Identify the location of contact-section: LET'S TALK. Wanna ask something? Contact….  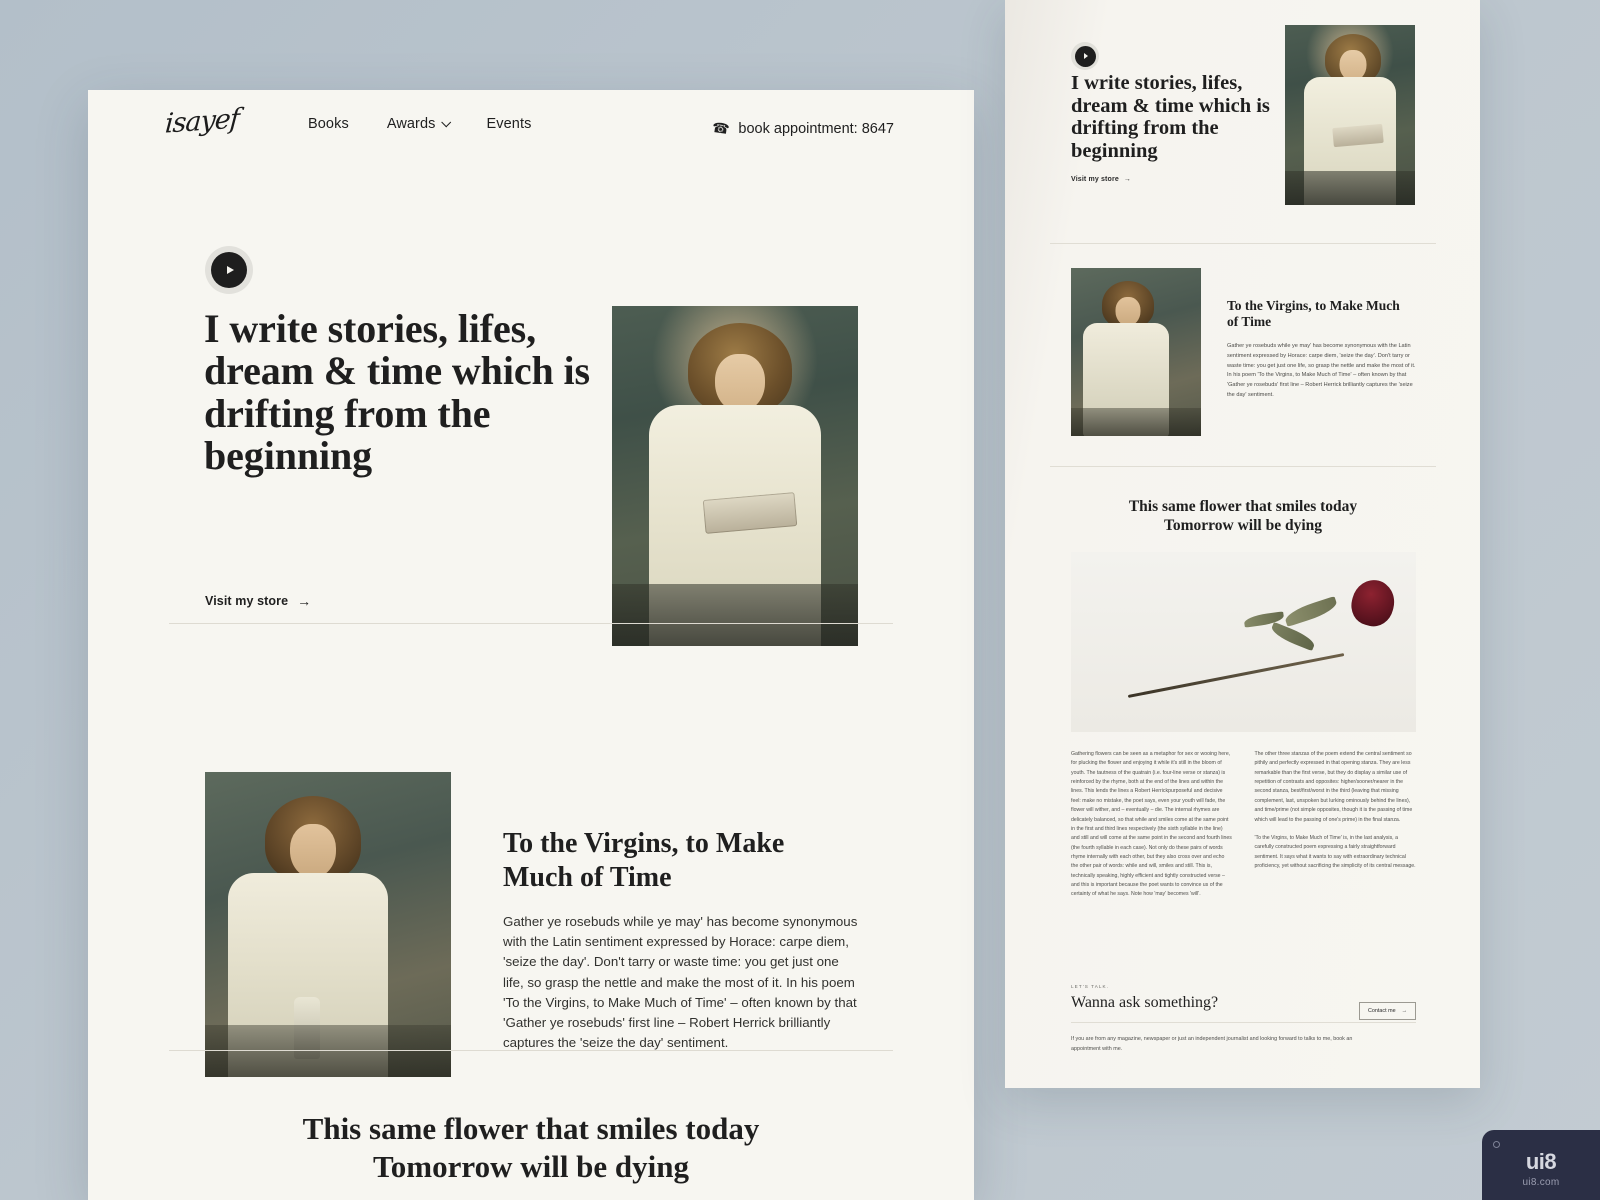
(1243, 1019).